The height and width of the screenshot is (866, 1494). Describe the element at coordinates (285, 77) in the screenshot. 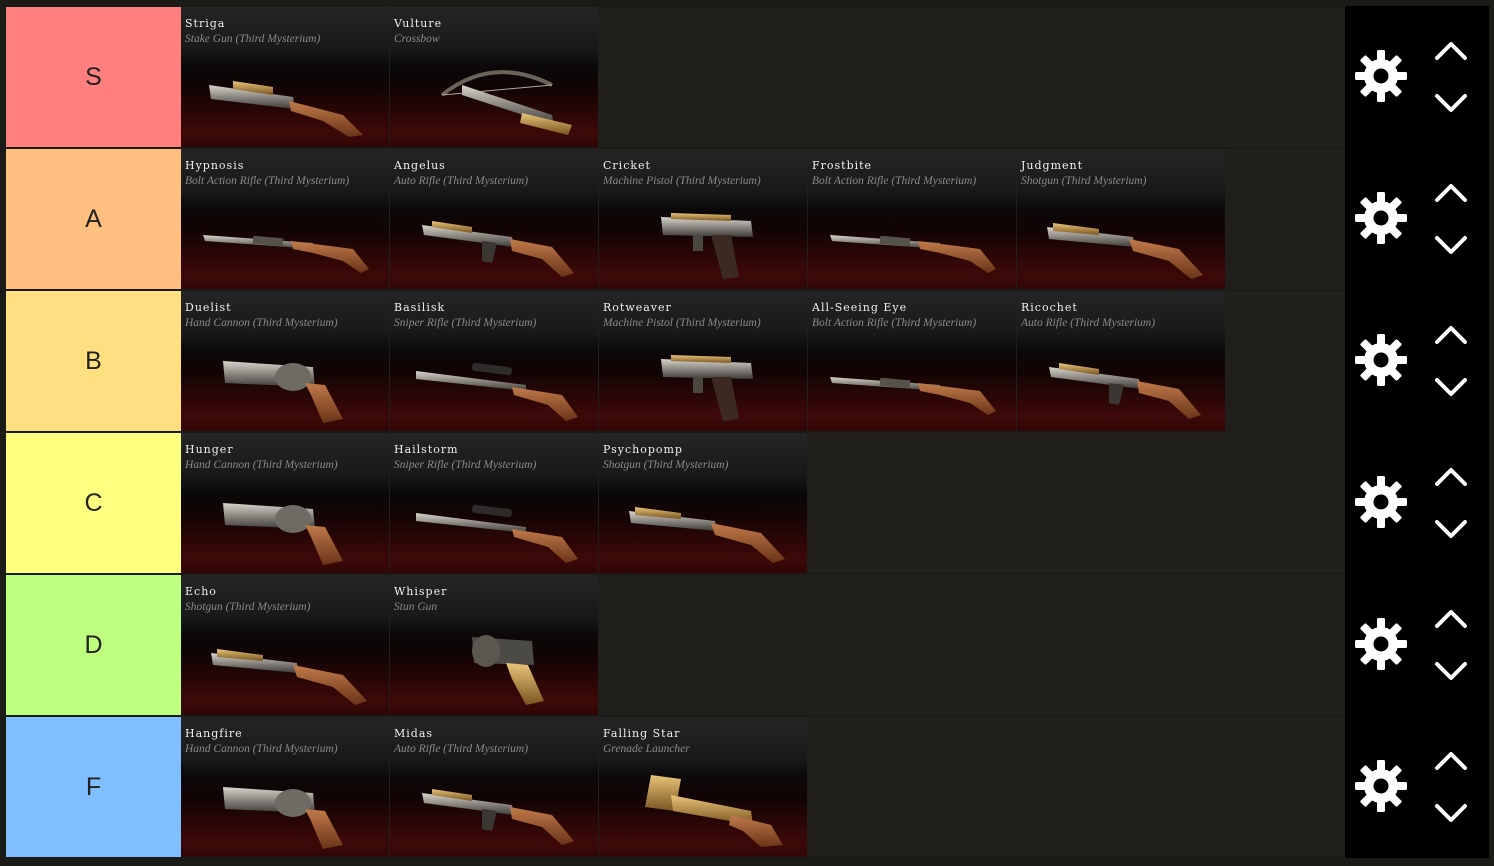

I see `weapon-card: Striga Stake Gun (Third Mysterium)` at that location.